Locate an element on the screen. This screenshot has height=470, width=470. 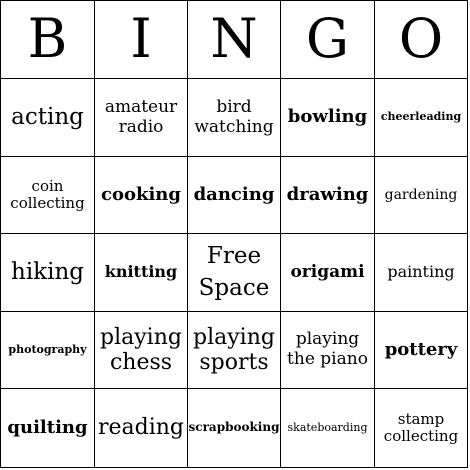
bingo-cell: amateur radio is located at coordinates (141, 118).